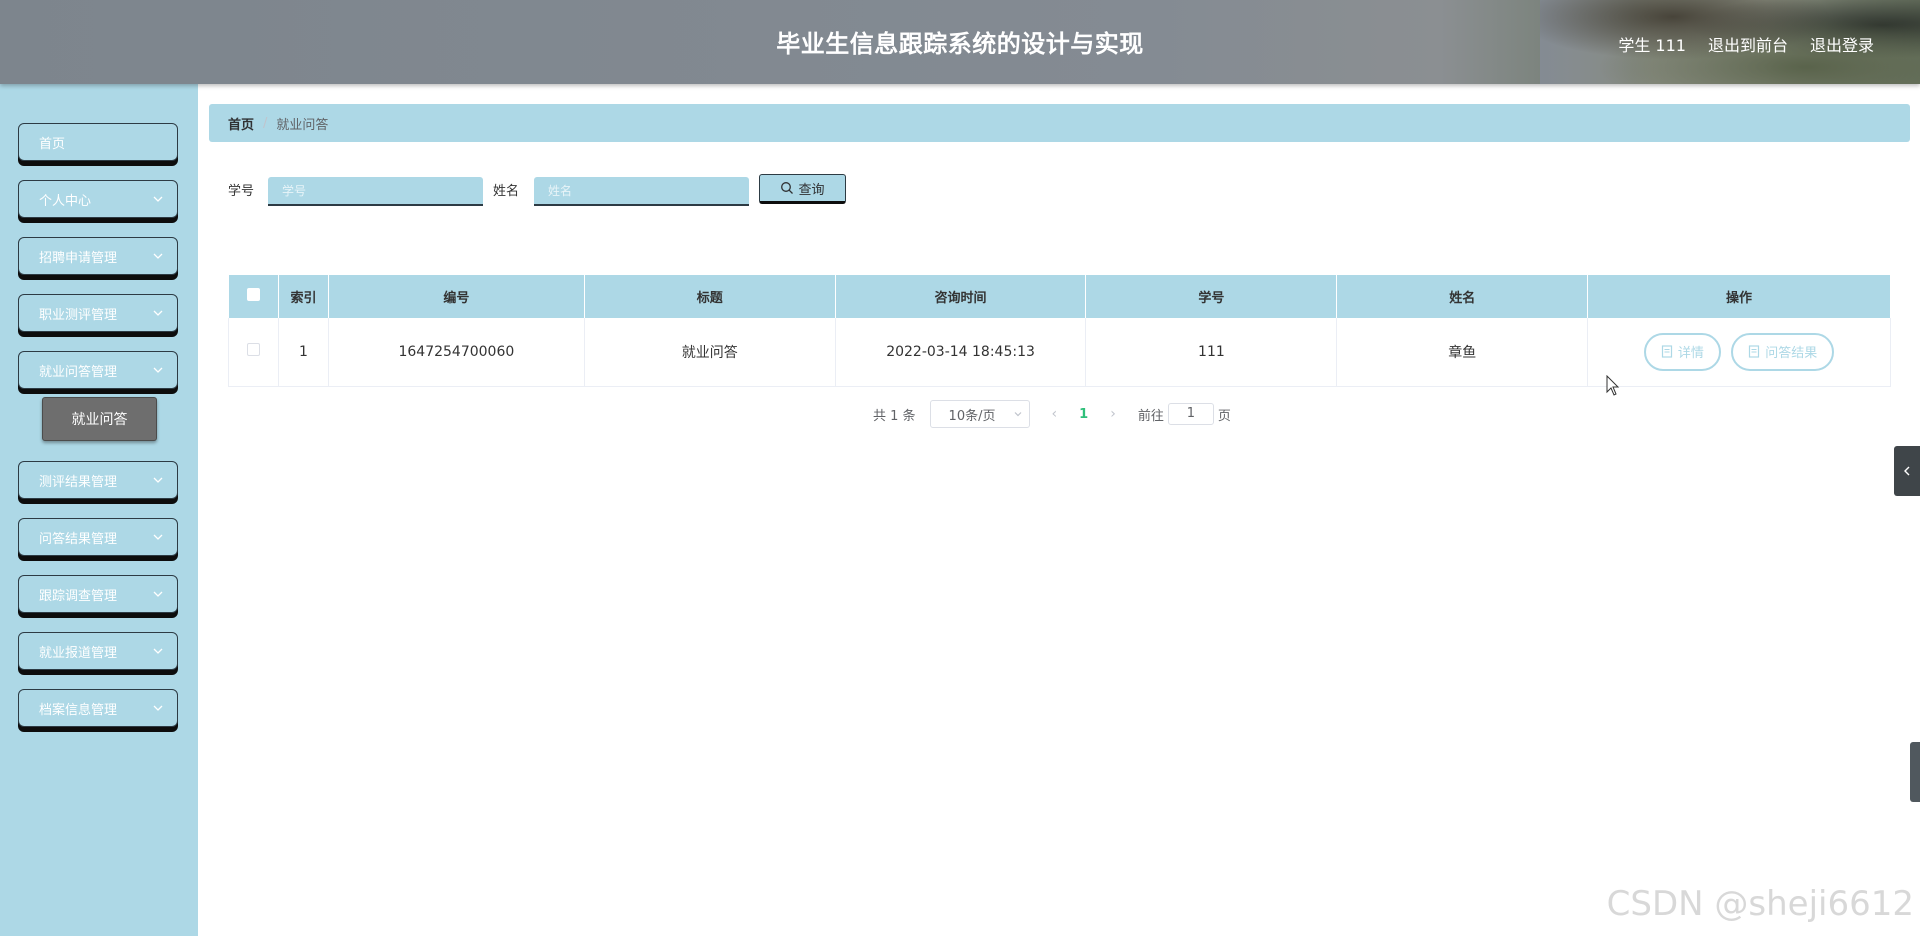  I want to click on sidebar-item-label: 个人中心, so click(65, 201).